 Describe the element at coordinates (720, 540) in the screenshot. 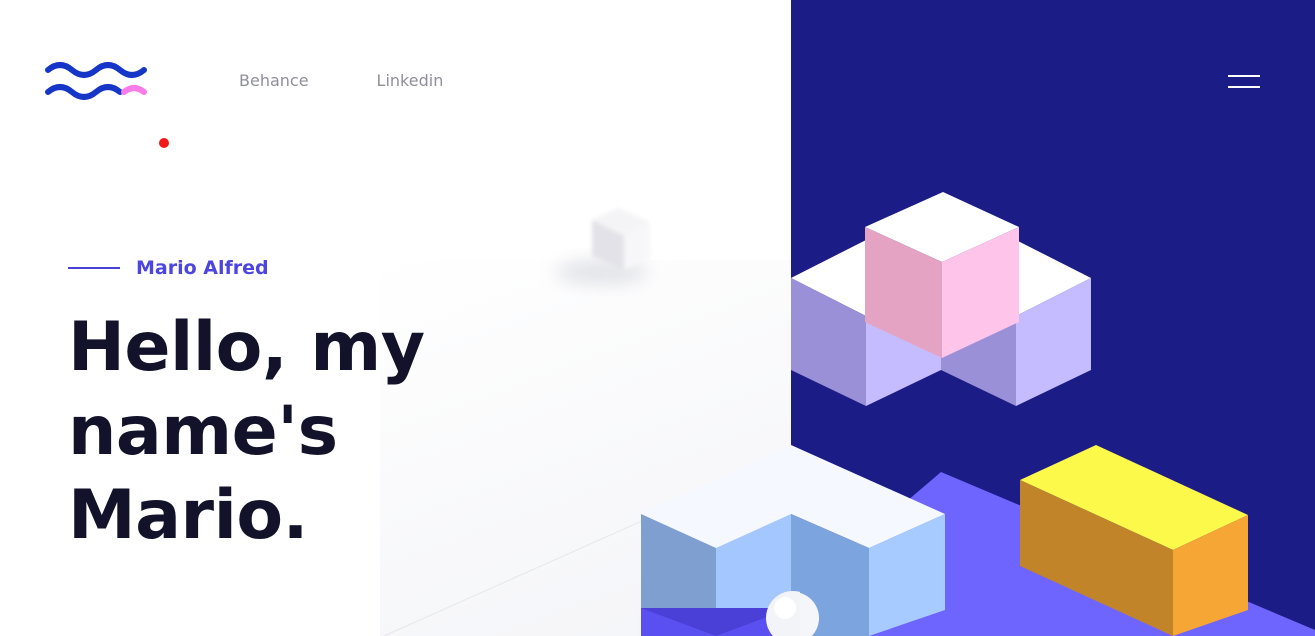

I see `block-left-part` at that location.